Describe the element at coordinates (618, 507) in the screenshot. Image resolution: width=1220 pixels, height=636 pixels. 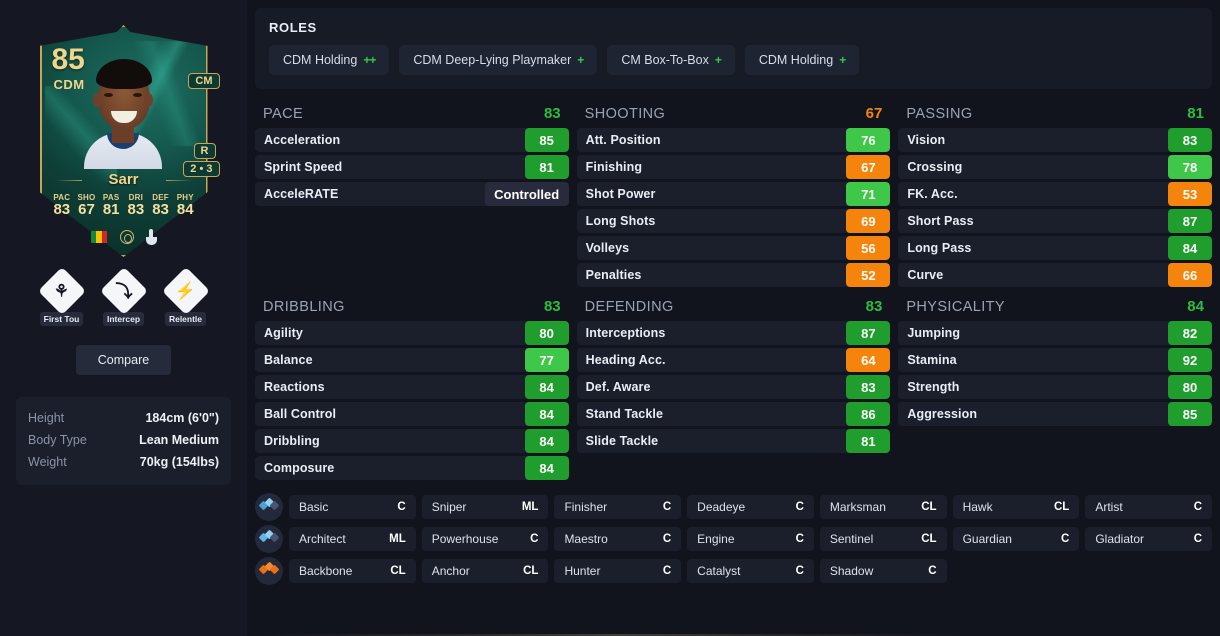
I see `chemistry-cell: Finisher C` at that location.